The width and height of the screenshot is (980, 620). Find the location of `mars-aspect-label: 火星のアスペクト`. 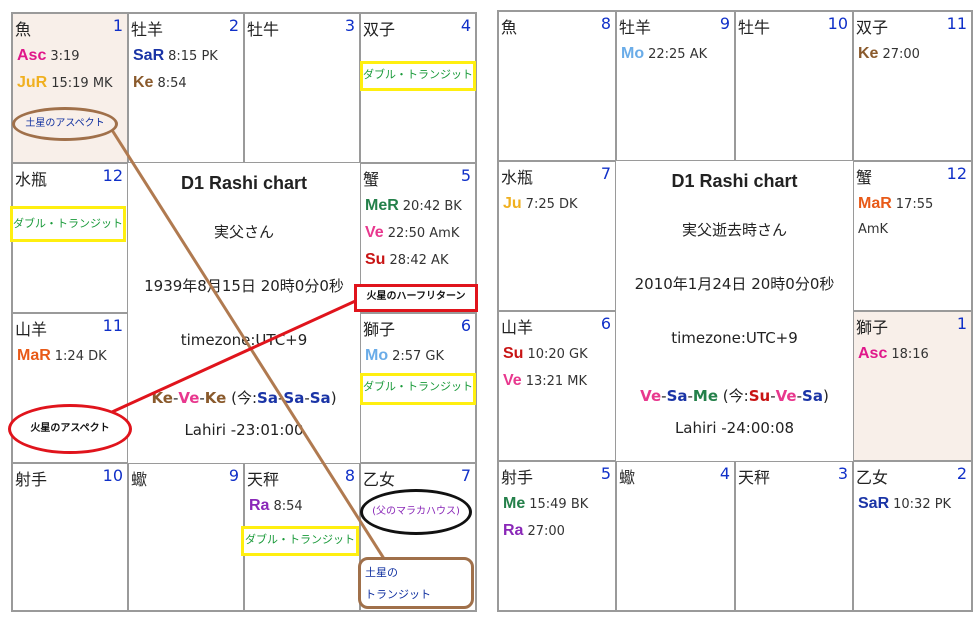

mars-aspect-label: 火星のアスペクト is located at coordinates (70, 428).